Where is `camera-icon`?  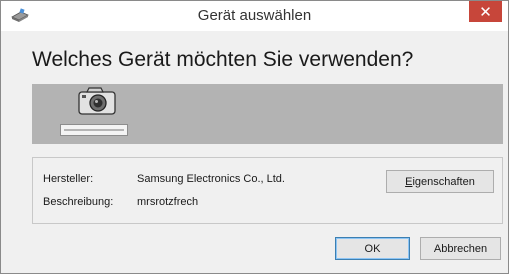 camera-icon is located at coordinates (97, 101).